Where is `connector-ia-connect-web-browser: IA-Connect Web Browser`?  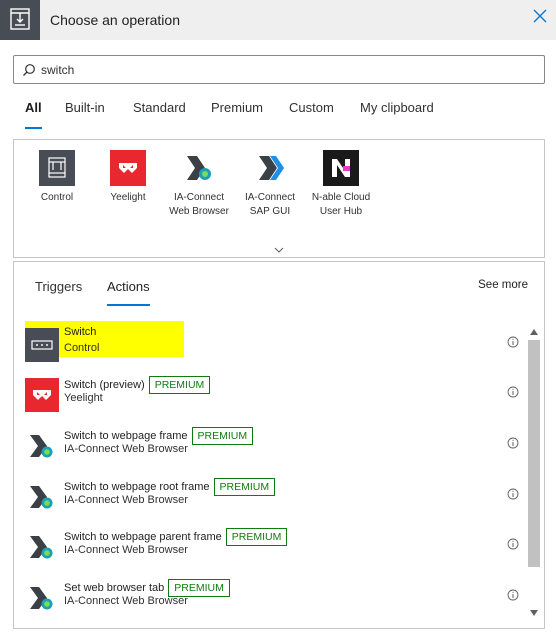 connector-ia-connect-web-browser: IA-Connect Web Browser is located at coordinates (199, 184).